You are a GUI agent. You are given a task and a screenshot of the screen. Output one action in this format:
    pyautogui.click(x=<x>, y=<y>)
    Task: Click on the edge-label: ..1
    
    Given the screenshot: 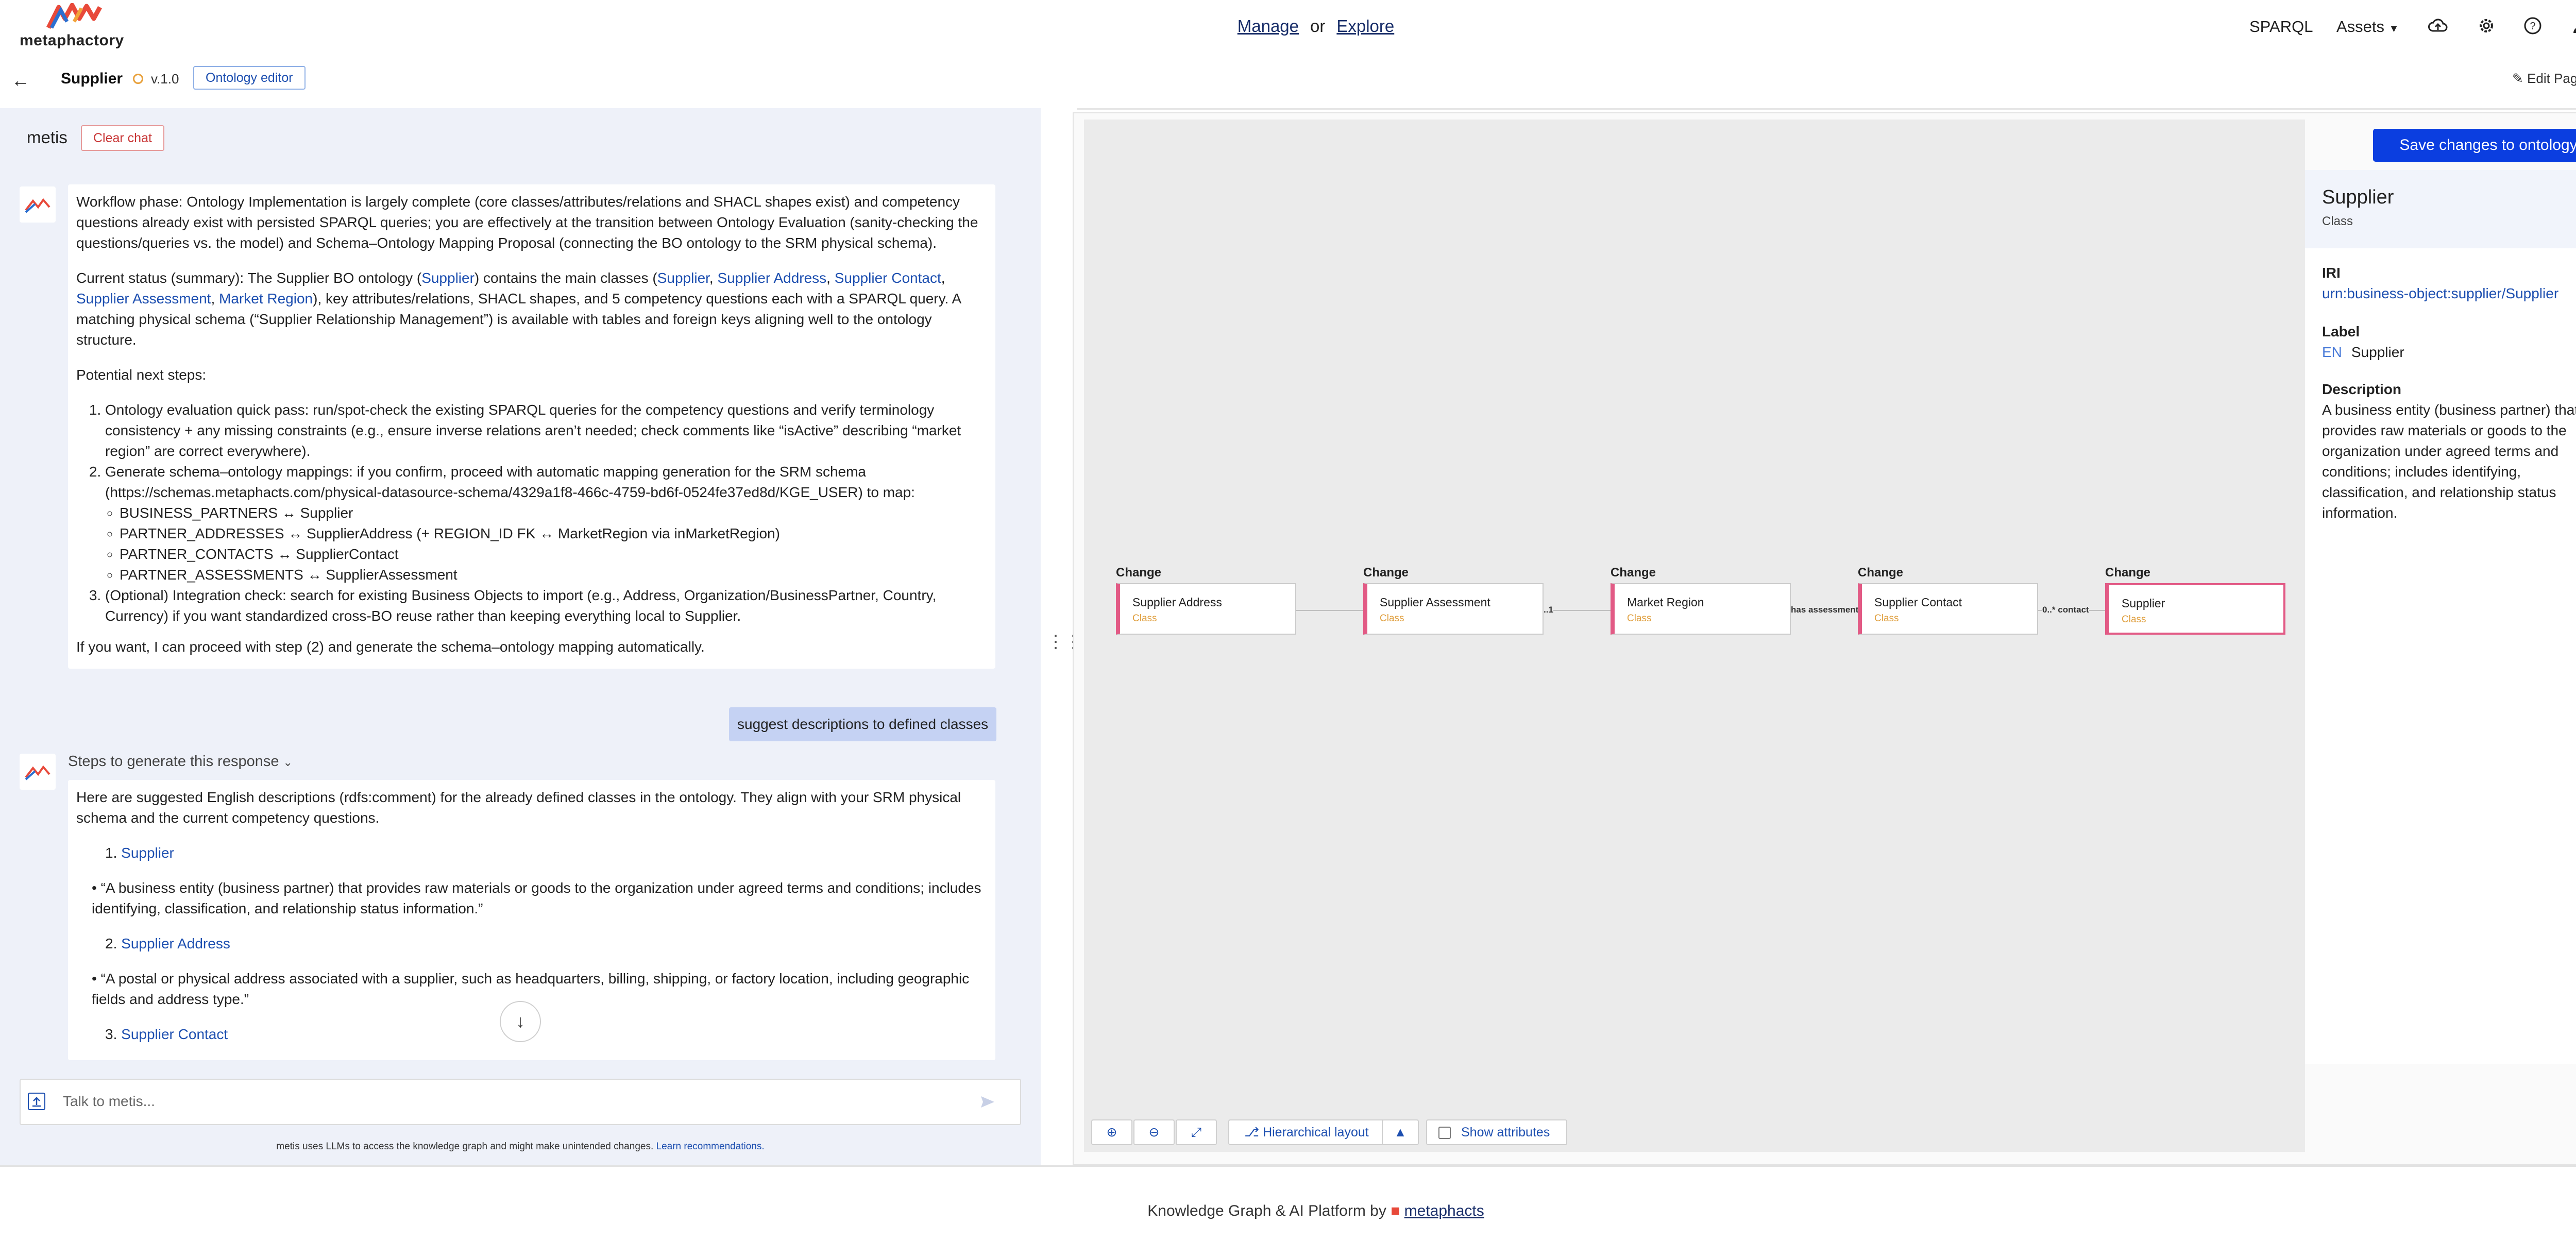 What is the action you would take?
    pyautogui.click(x=1548, y=610)
    